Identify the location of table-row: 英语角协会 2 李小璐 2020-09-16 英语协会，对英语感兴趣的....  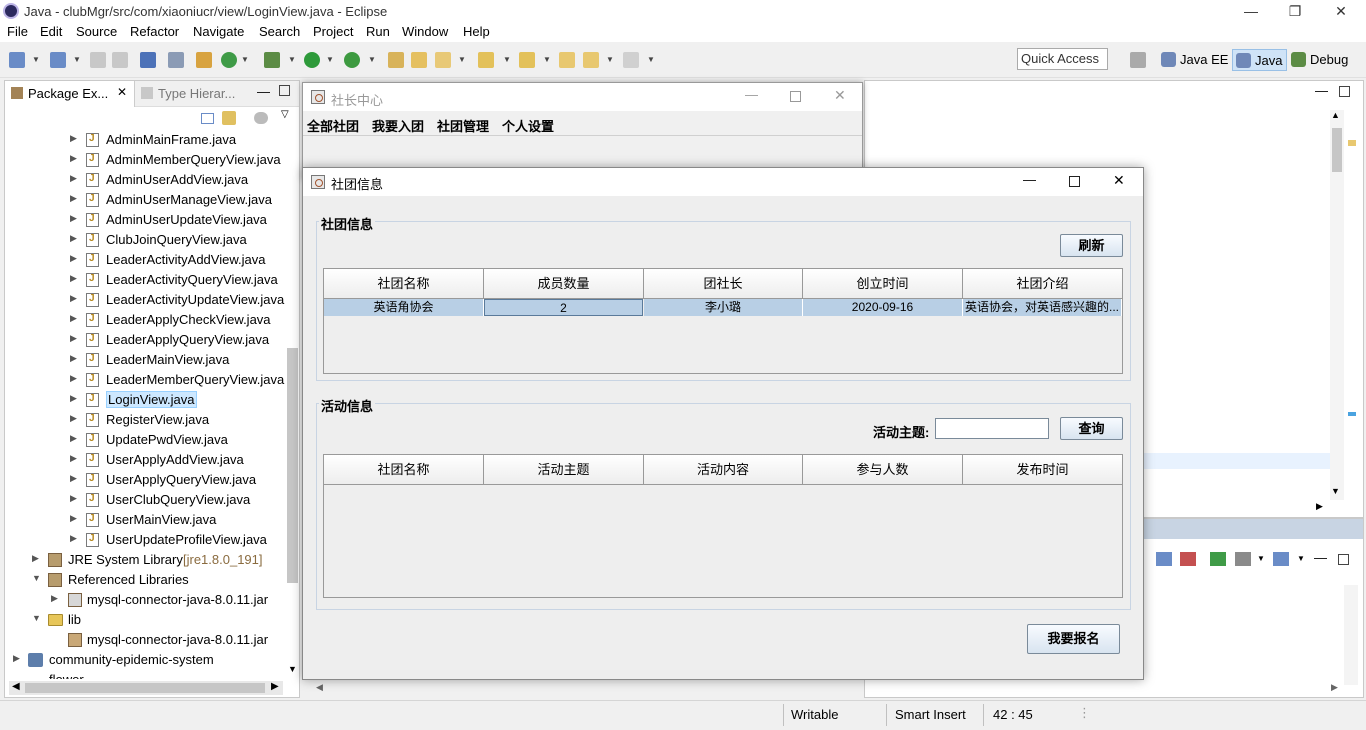
(723, 307).